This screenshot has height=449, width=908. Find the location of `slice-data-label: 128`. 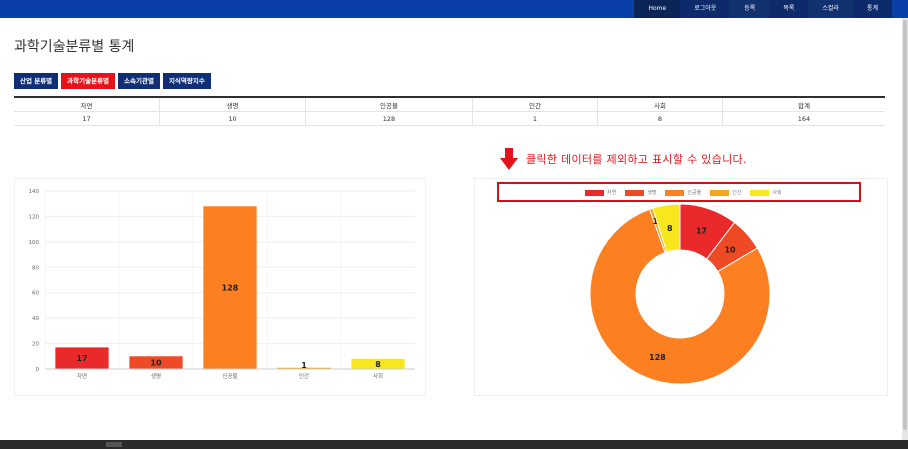

slice-data-label: 128 is located at coordinates (657, 357).